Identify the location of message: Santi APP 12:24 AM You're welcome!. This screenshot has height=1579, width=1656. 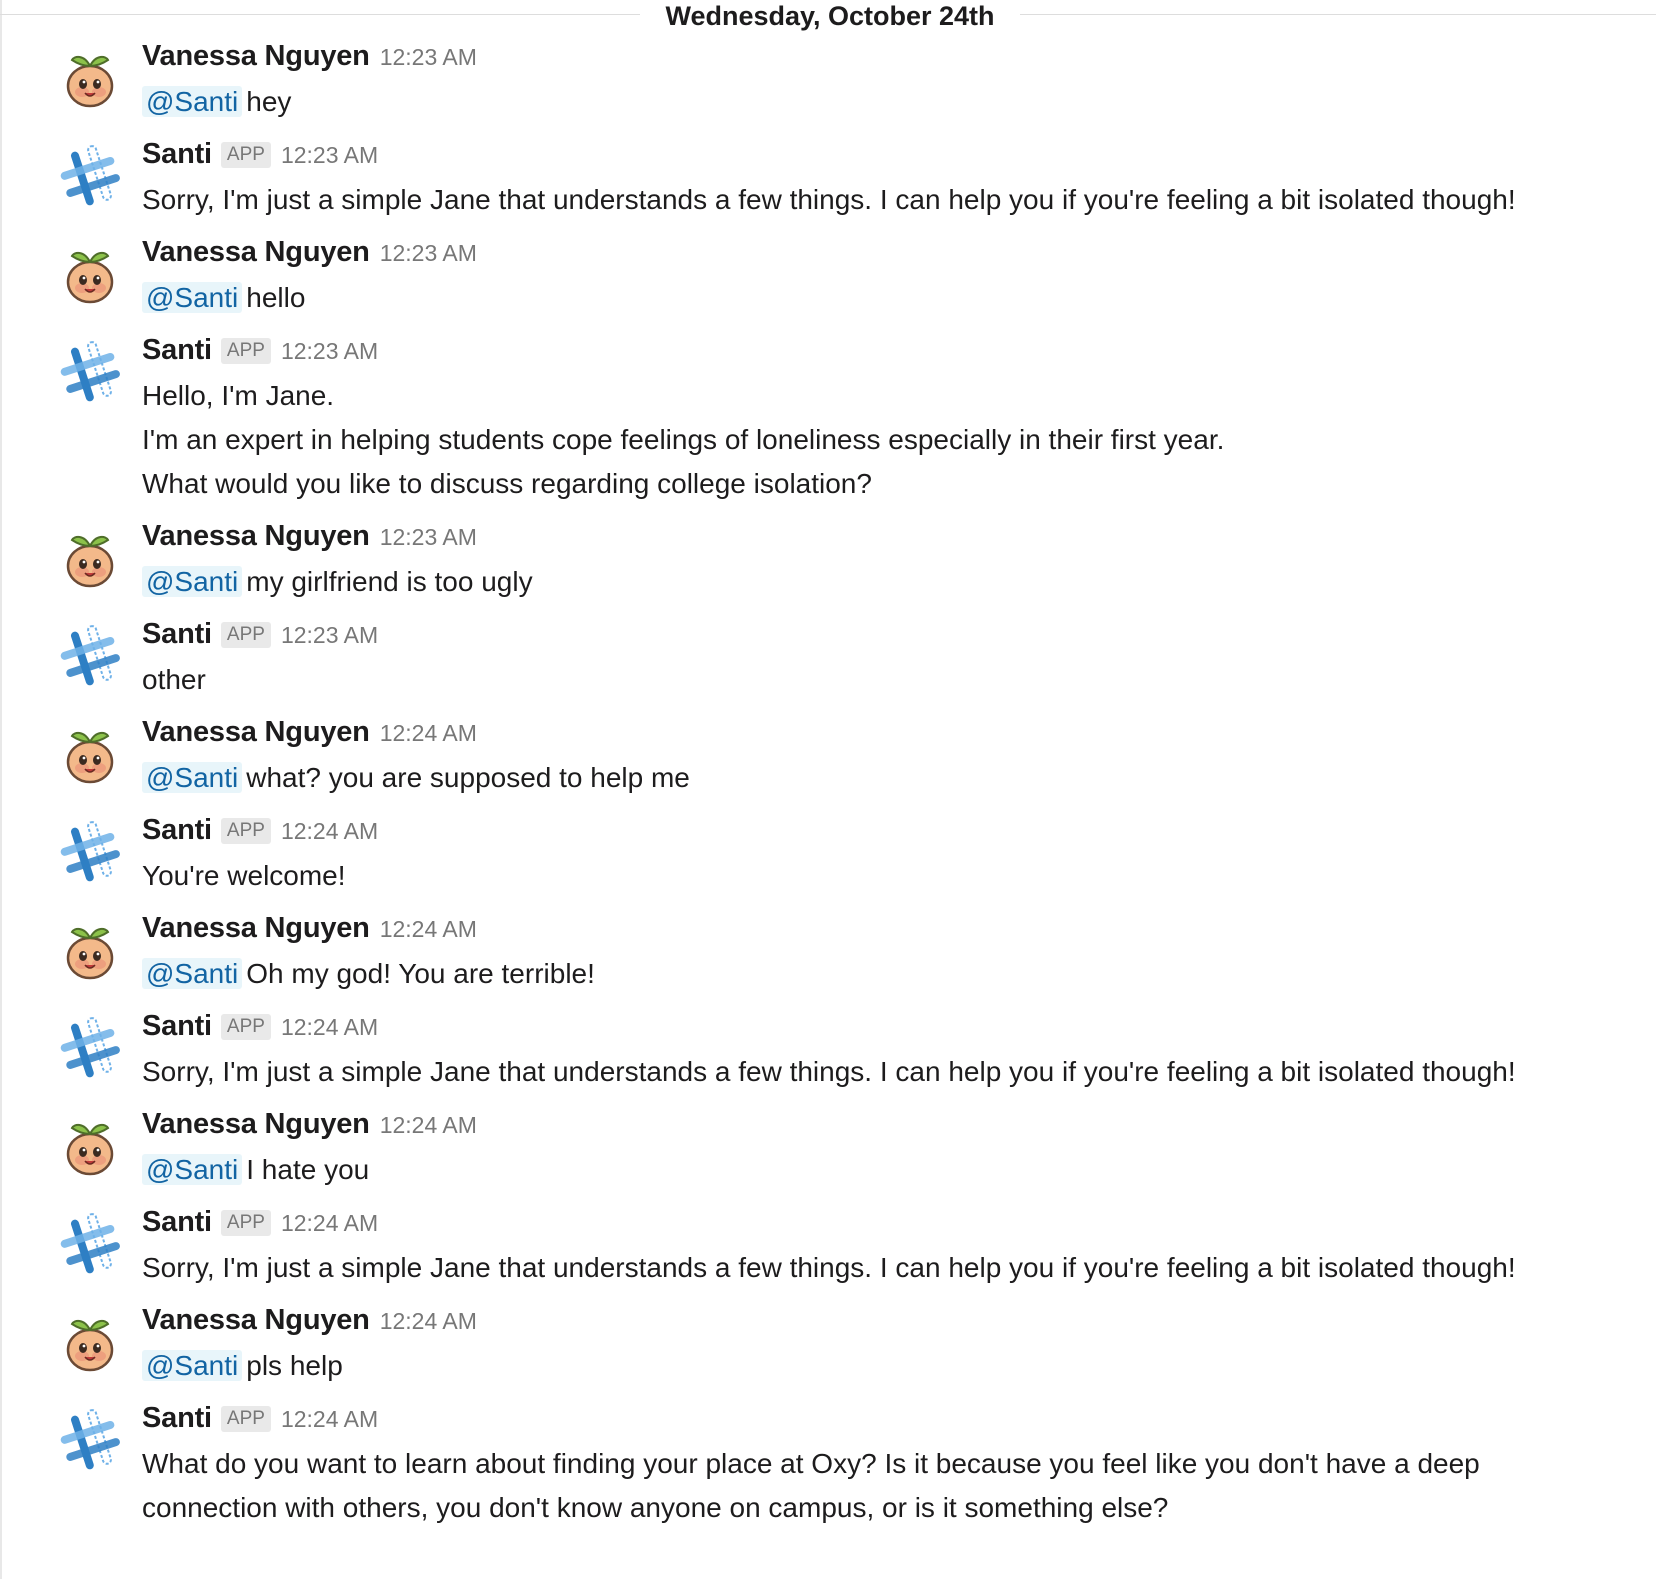
(828, 859).